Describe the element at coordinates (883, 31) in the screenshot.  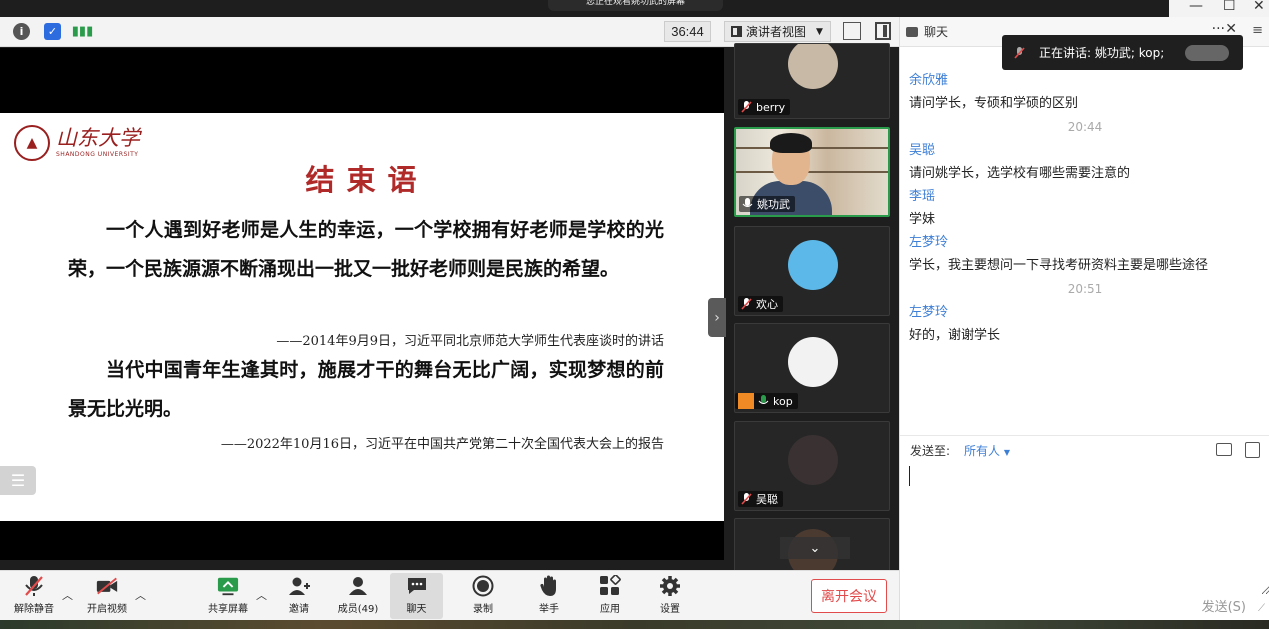
I see `split-view-icon` at that location.